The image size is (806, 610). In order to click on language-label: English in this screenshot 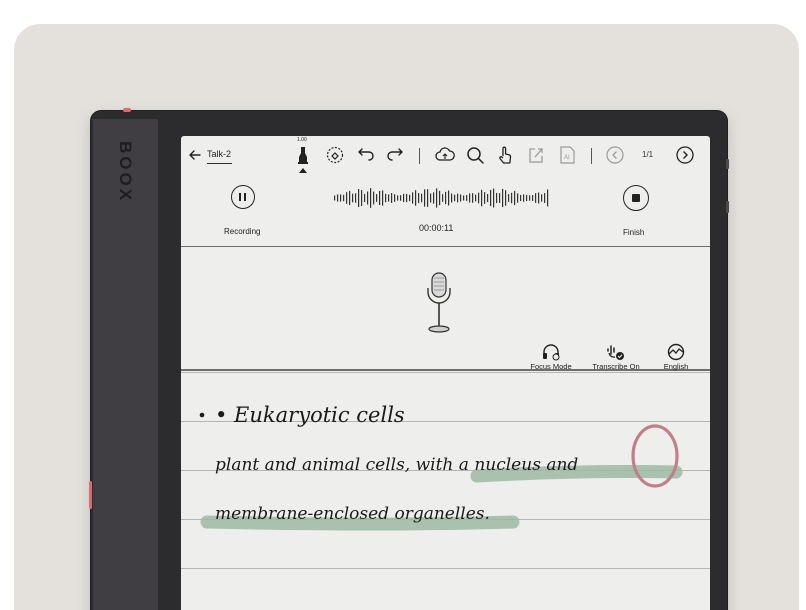, I will do `click(676, 366)`.